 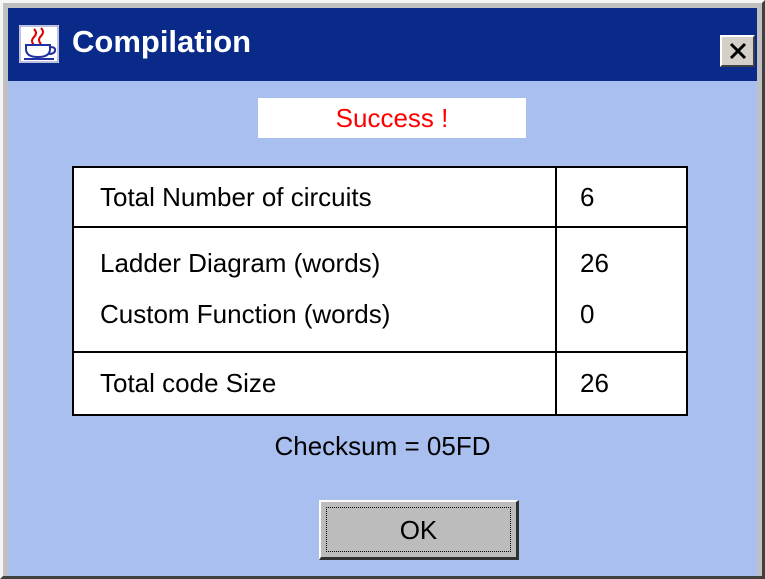 I want to click on ok-button: OK, so click(x=419, y=530).